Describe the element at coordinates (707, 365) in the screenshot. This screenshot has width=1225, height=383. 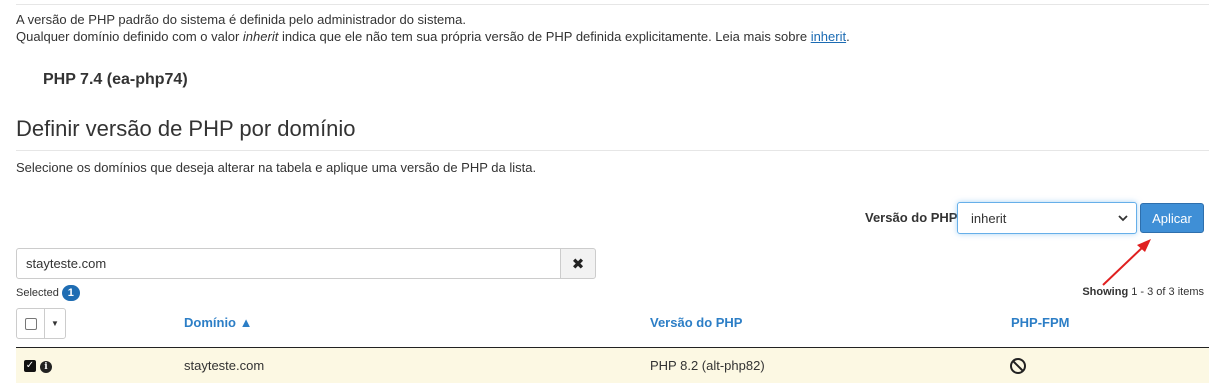
I see `row-php-version: PHP 8.2 (alt-php82)` at that location.